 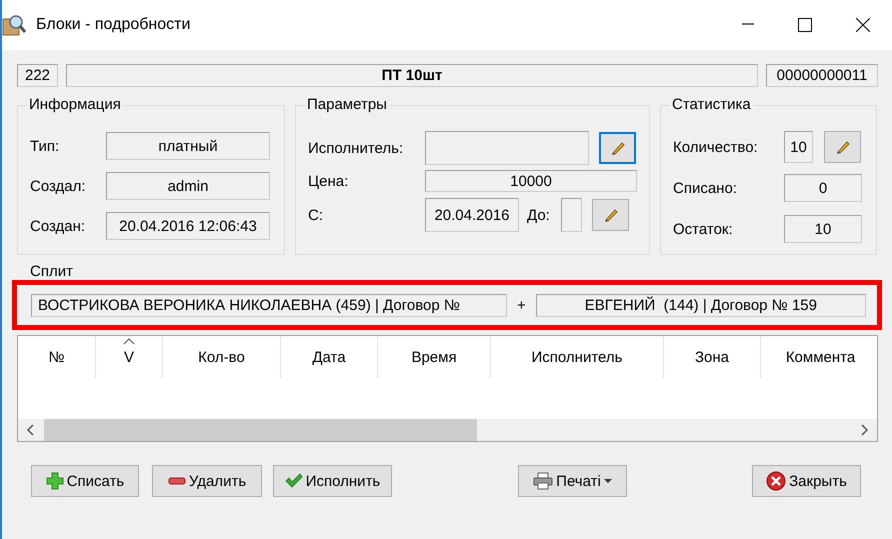 What do you see at coordinates (347, 104) in the screenshot?
I see `group-title: Параметры` at bounding box center [347, 104].